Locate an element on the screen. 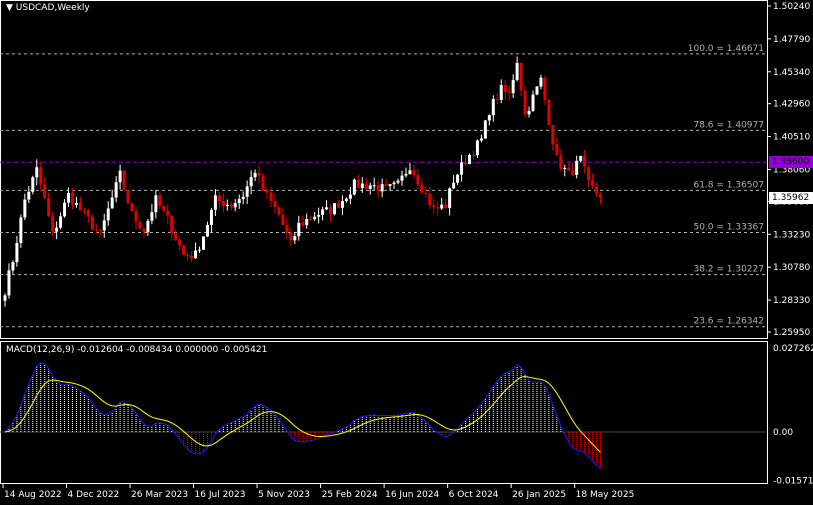 The height and width of the screenshot is (505, 813). price-tick-label: 1.25950 is located at coordinates (791, 333).